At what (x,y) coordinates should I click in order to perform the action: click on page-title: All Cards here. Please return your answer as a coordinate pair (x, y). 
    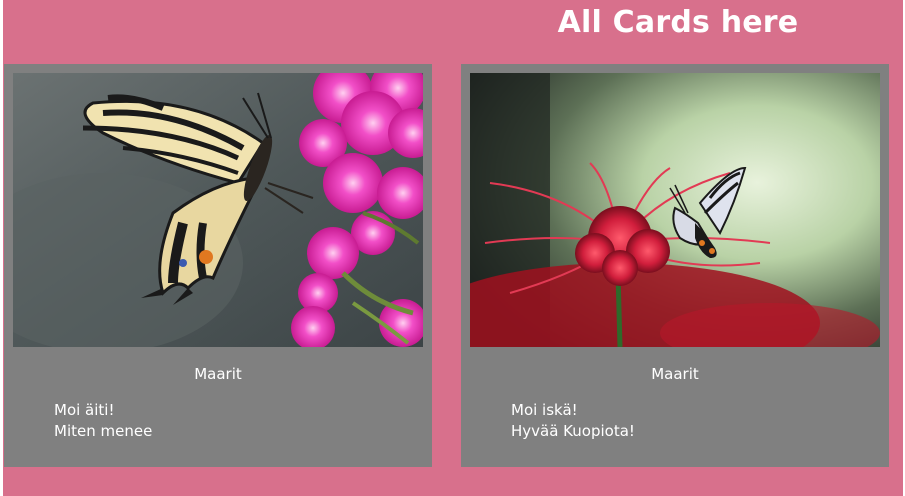
    Looking at the image, I should click on (678, 22).